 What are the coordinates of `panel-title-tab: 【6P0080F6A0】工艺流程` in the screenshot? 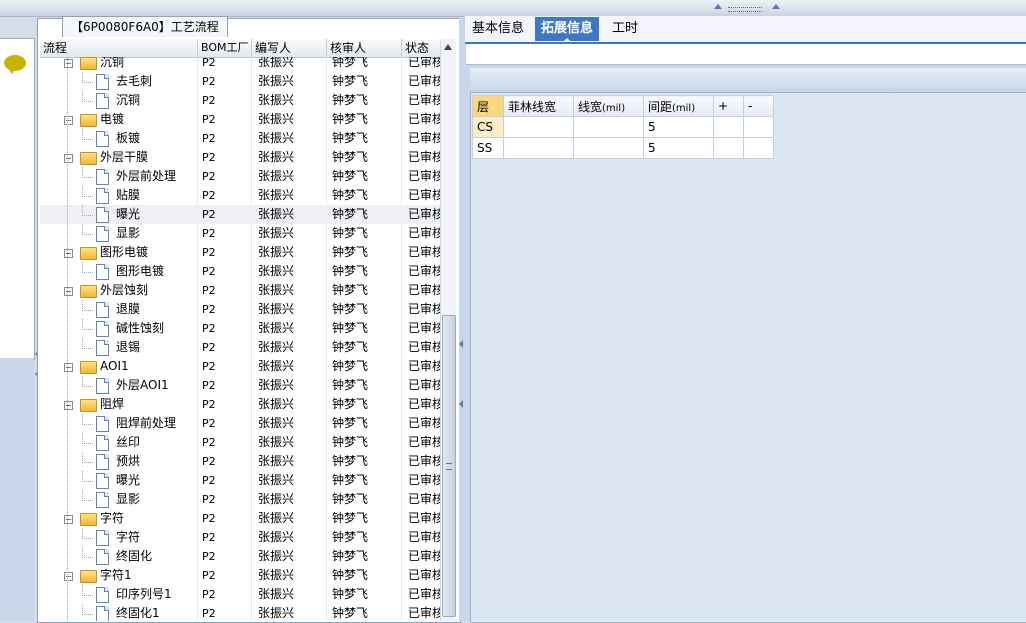 It's located at (145, 26).